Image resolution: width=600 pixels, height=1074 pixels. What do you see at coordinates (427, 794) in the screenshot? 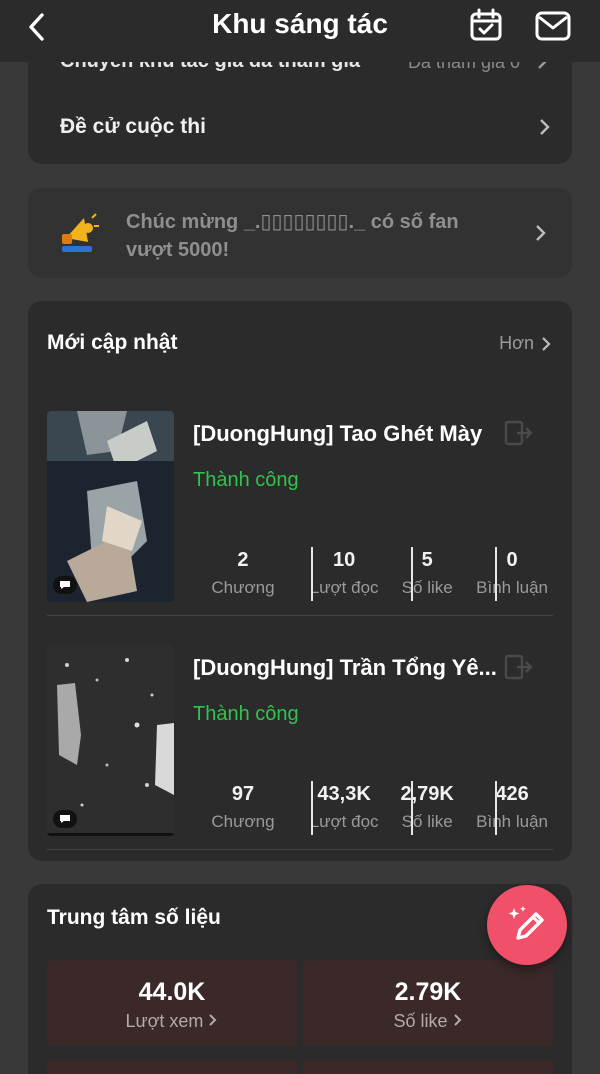
I see `stat-value: 2,79K` at bounding box center [427, 794].